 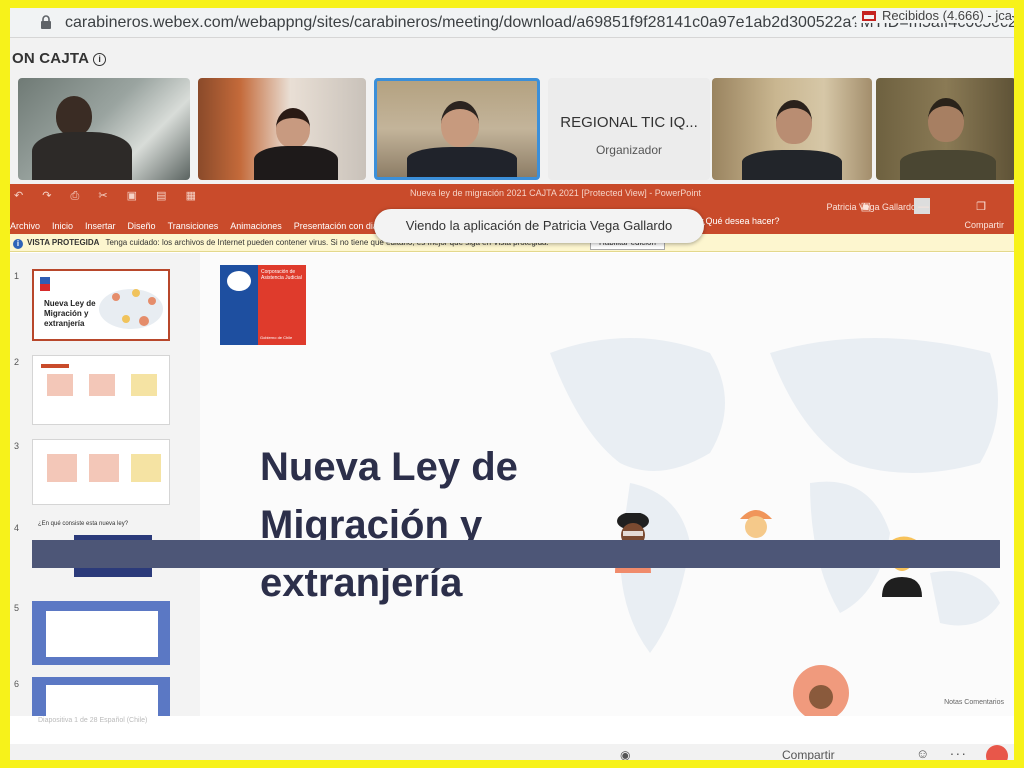 What do you see at coordinates (17, 446) in the screenshot?
I see `thumb-number: 3` at bounding box center [17, 446].